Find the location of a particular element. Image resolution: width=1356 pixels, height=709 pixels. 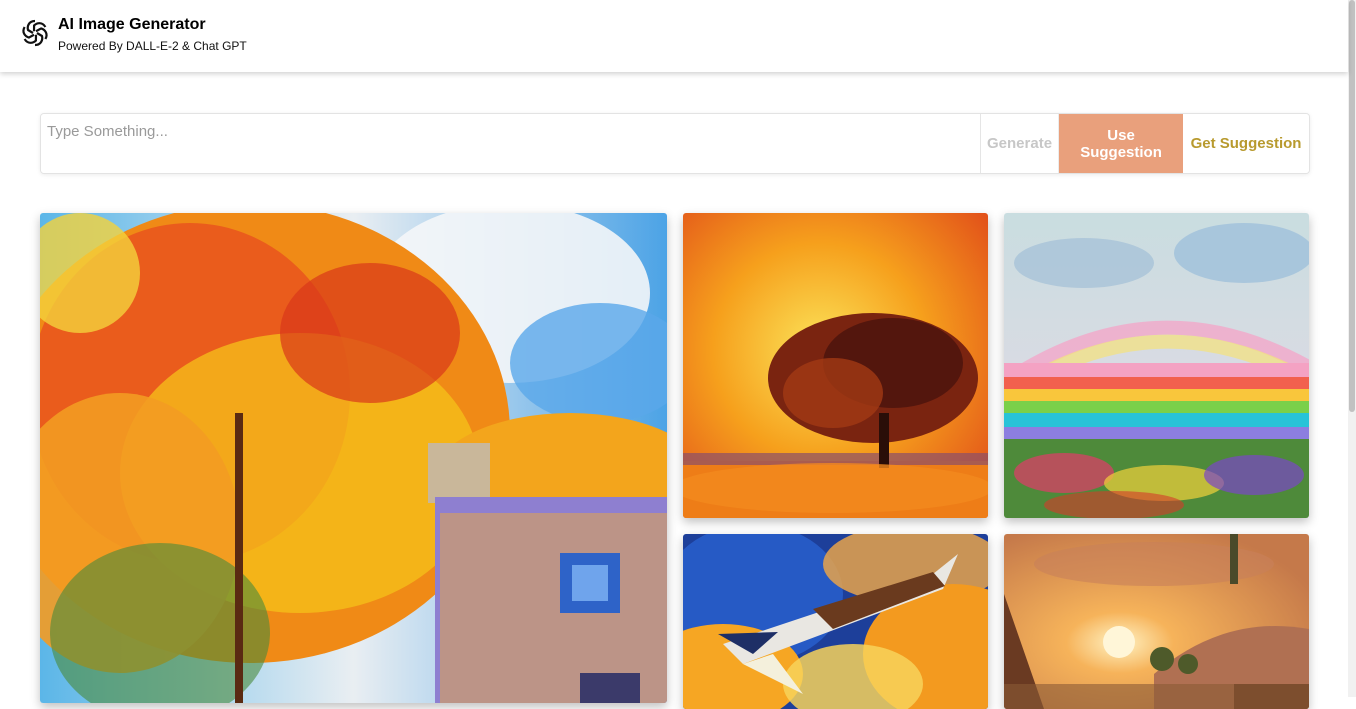

scrollbar-thumb is located at coordinates (1352, 206).